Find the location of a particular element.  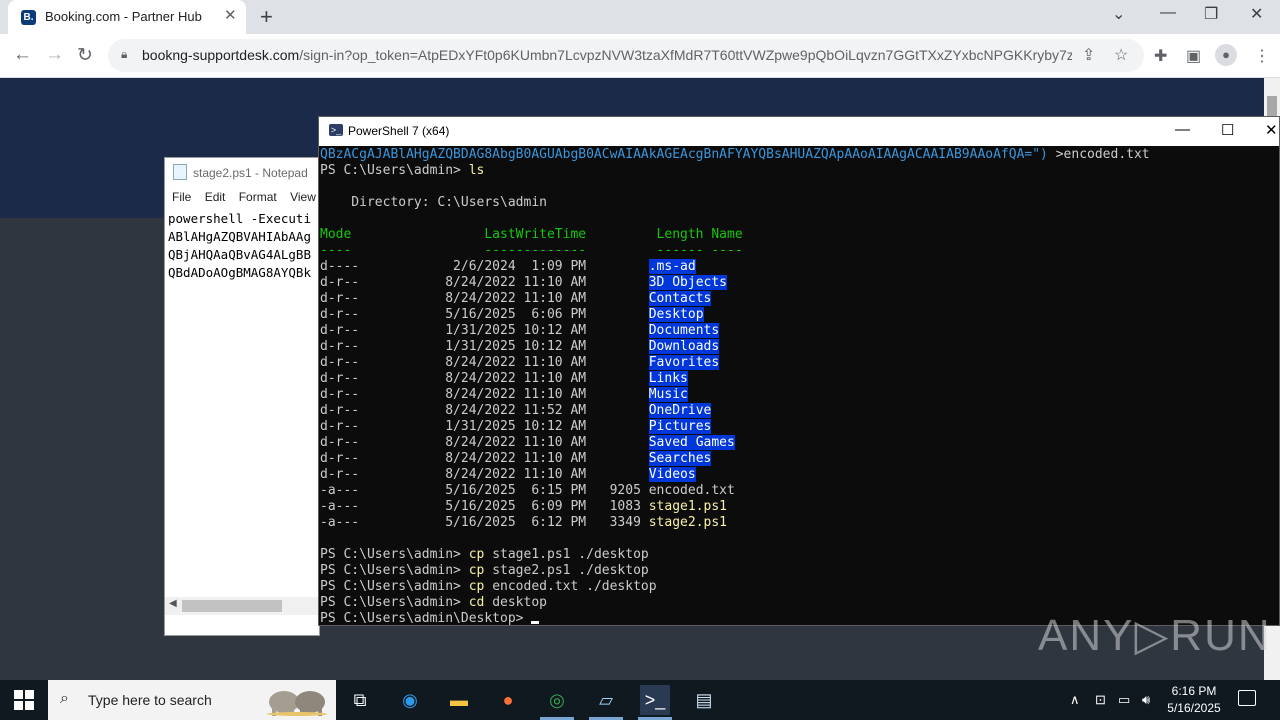

tray-network-icon: ⊡ is located at coordinates (1100, 700).